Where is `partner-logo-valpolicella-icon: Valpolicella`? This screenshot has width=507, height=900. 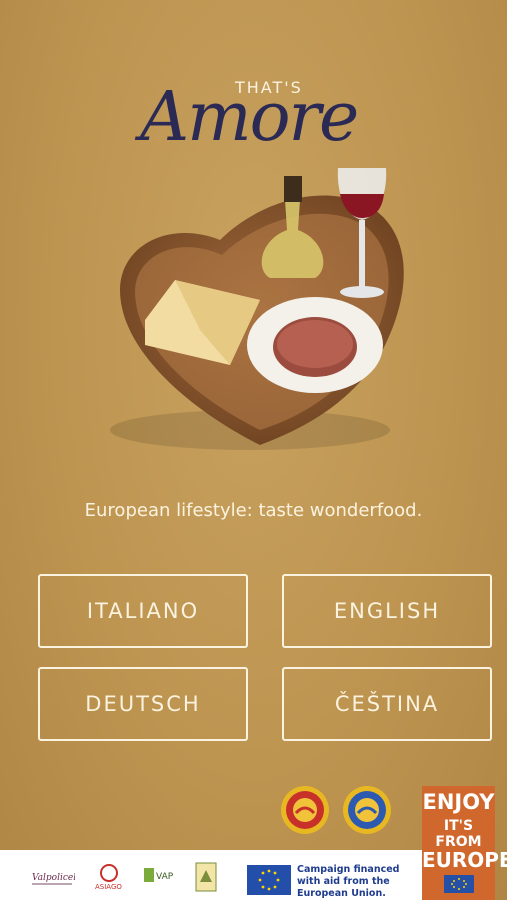
partner-logo-valpolicella-icon: Valpolicella is located at coordinates (53, 879).